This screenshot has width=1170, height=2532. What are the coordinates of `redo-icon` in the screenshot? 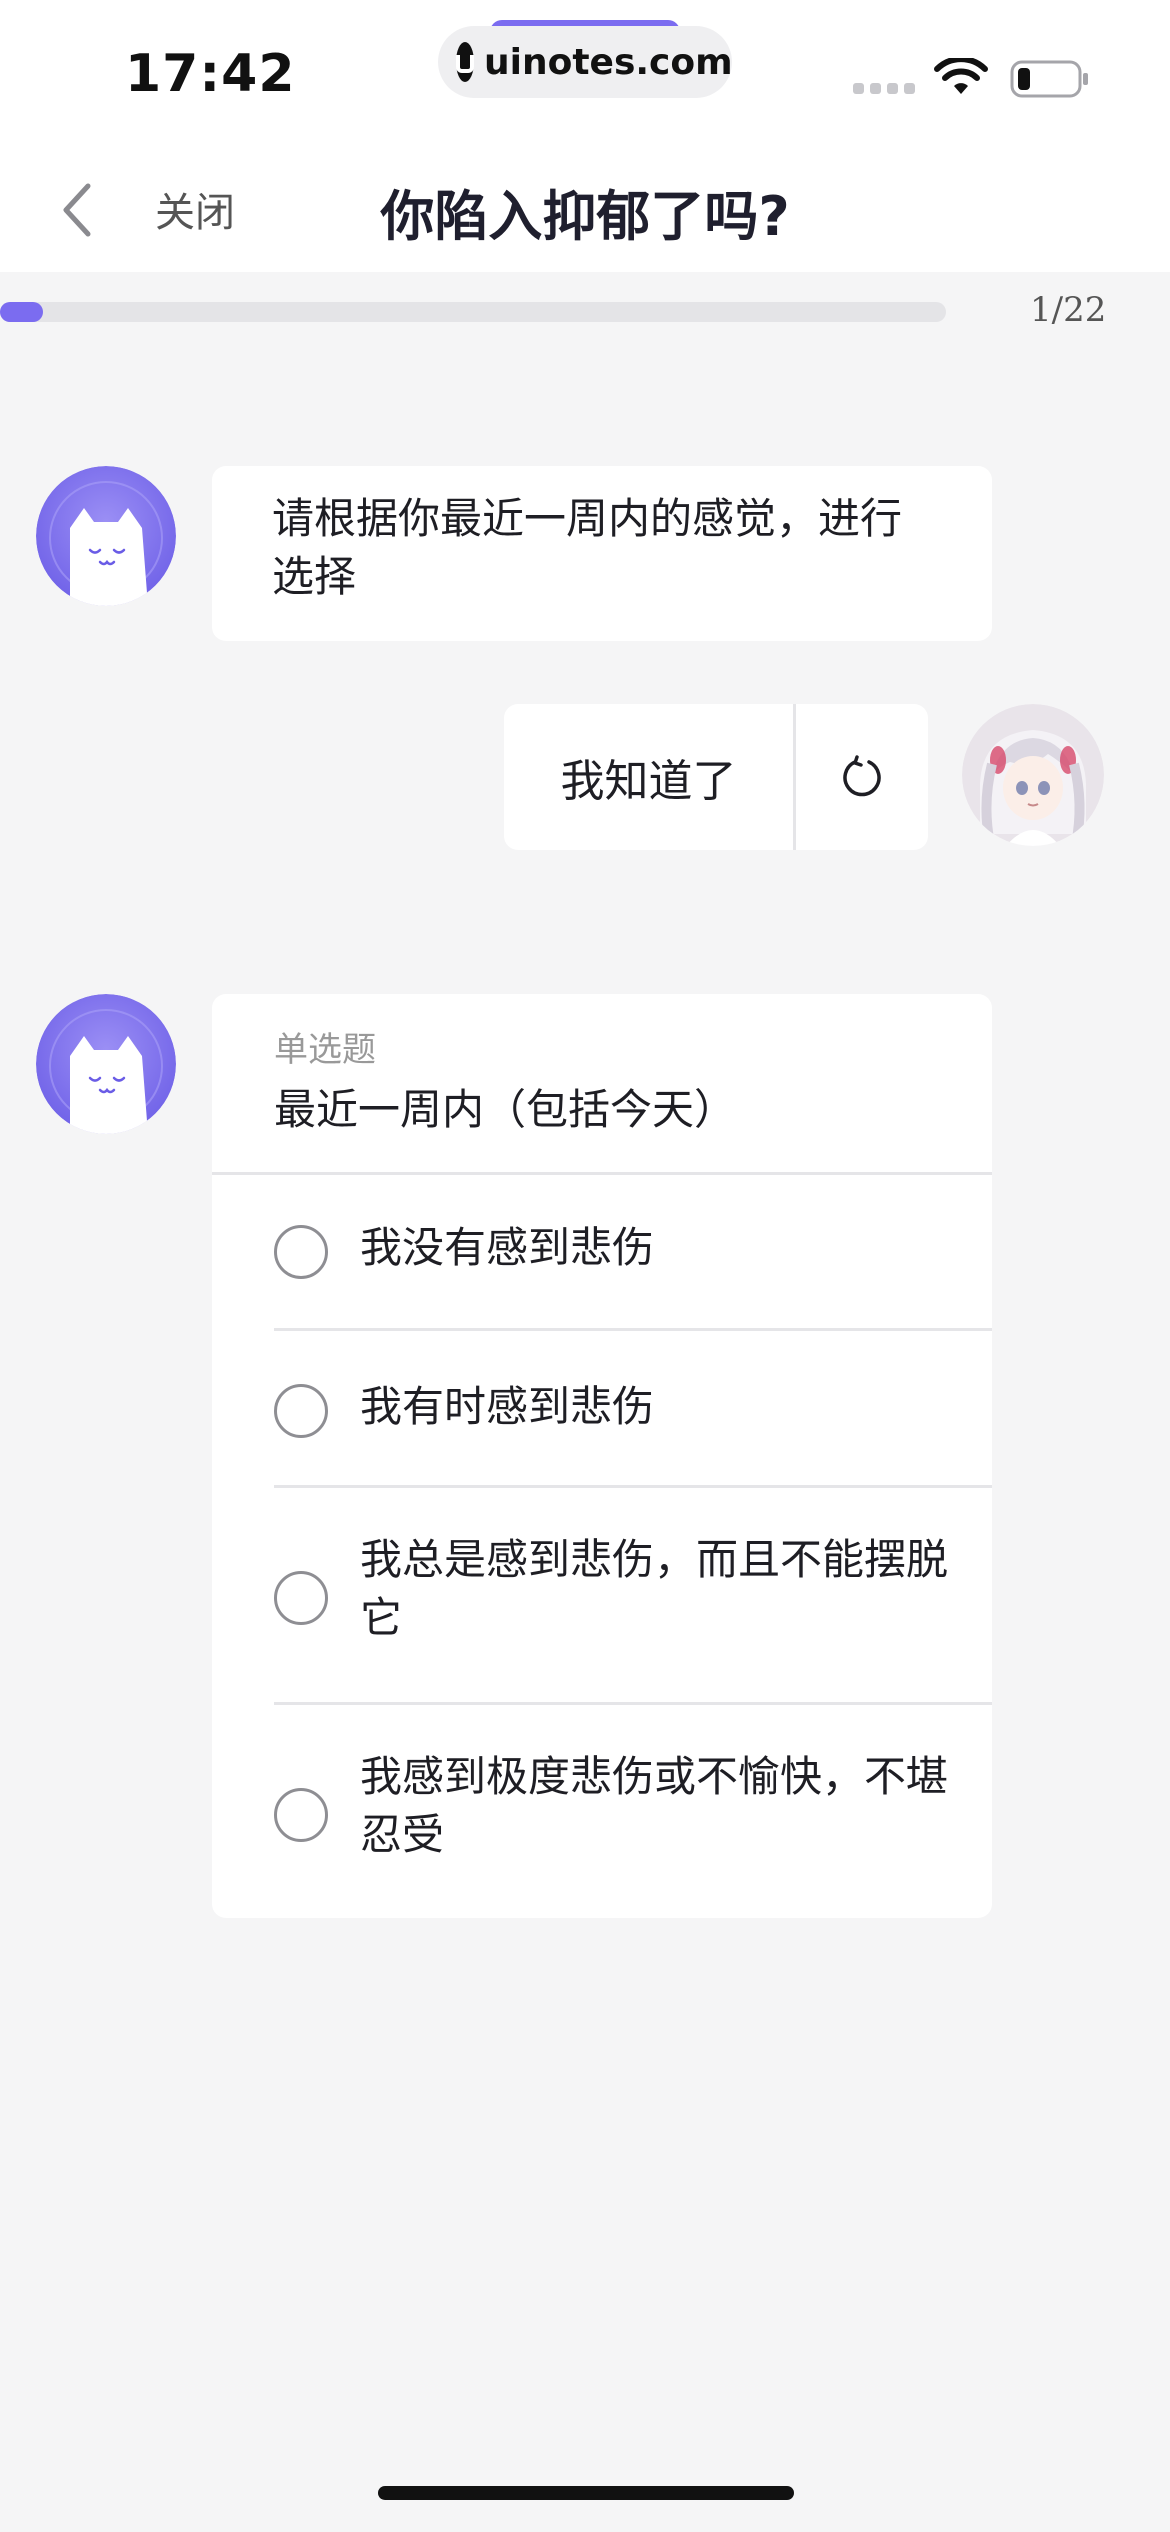 It's located at (862, 776).